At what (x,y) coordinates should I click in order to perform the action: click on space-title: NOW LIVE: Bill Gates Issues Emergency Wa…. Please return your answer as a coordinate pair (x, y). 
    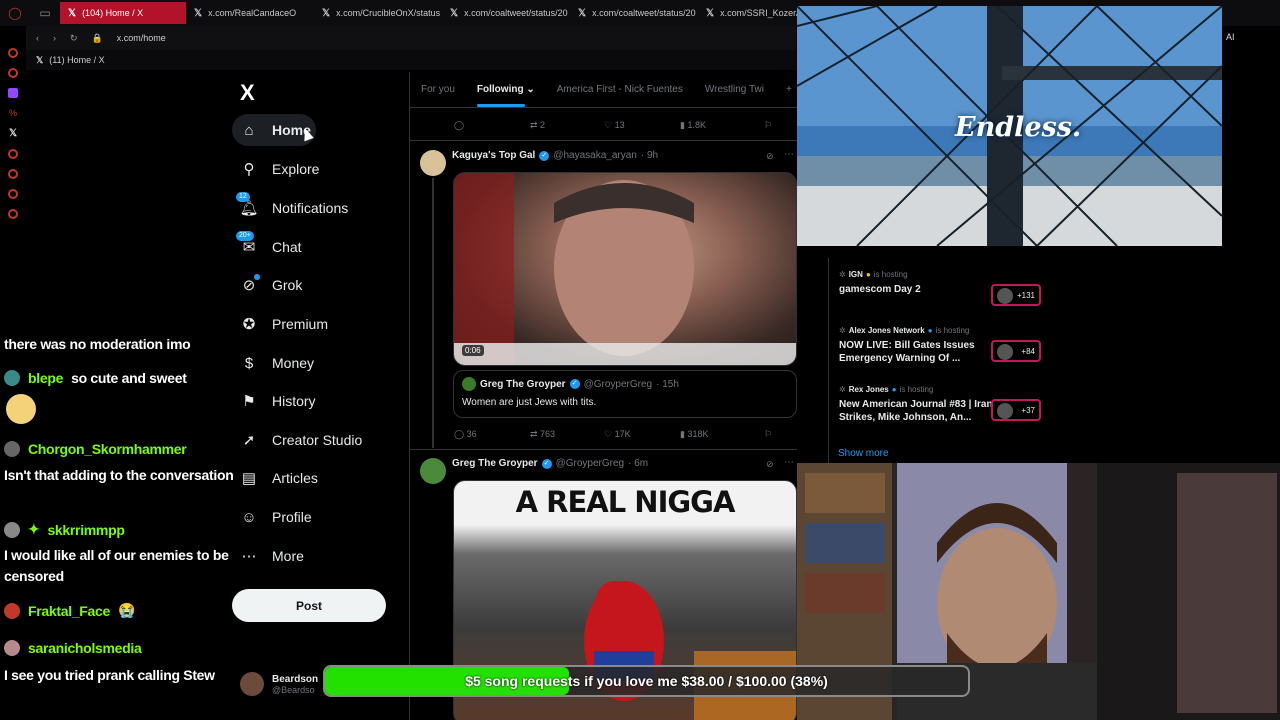
    Looking at the image, I should click on (907, 352).